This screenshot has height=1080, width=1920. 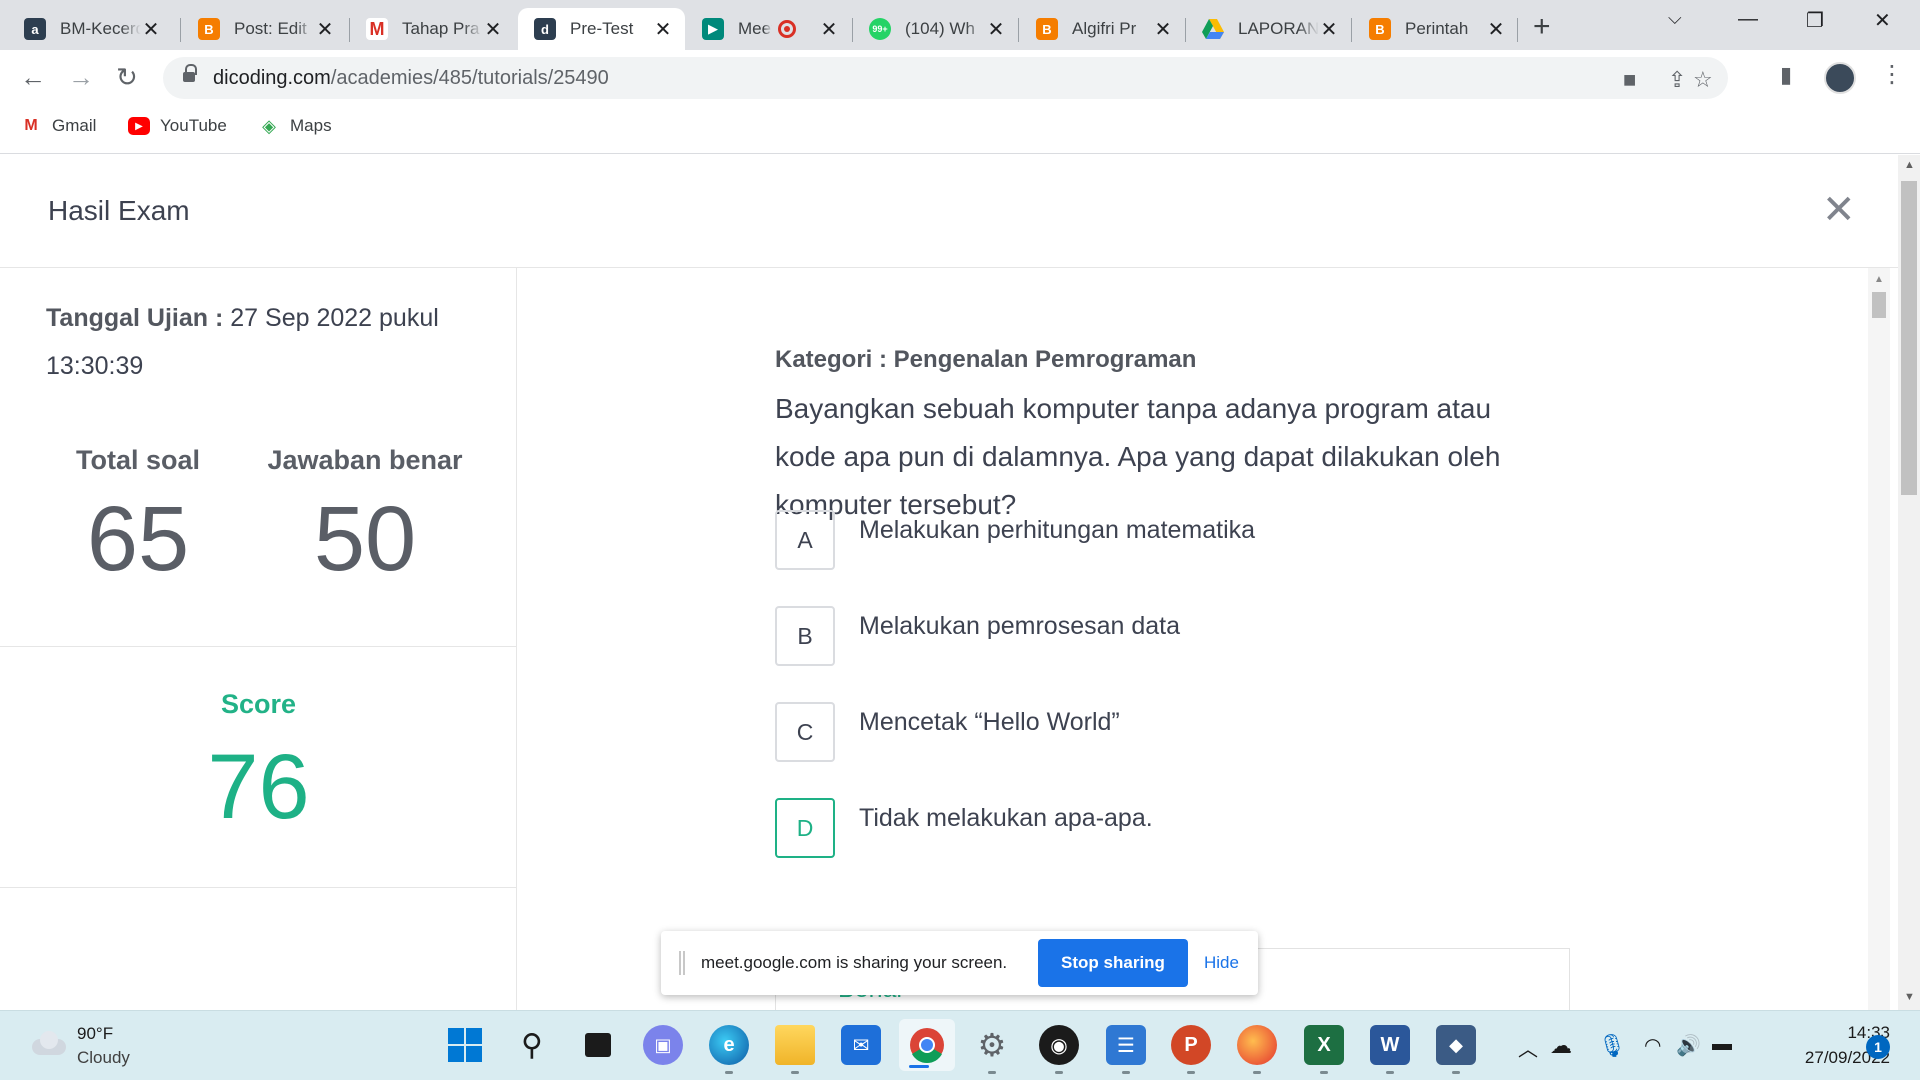 What do you see at coordinates (1677, 80) in the screenshot?
I see `share-icon: ⇪` at bounding box center [1677, 80].